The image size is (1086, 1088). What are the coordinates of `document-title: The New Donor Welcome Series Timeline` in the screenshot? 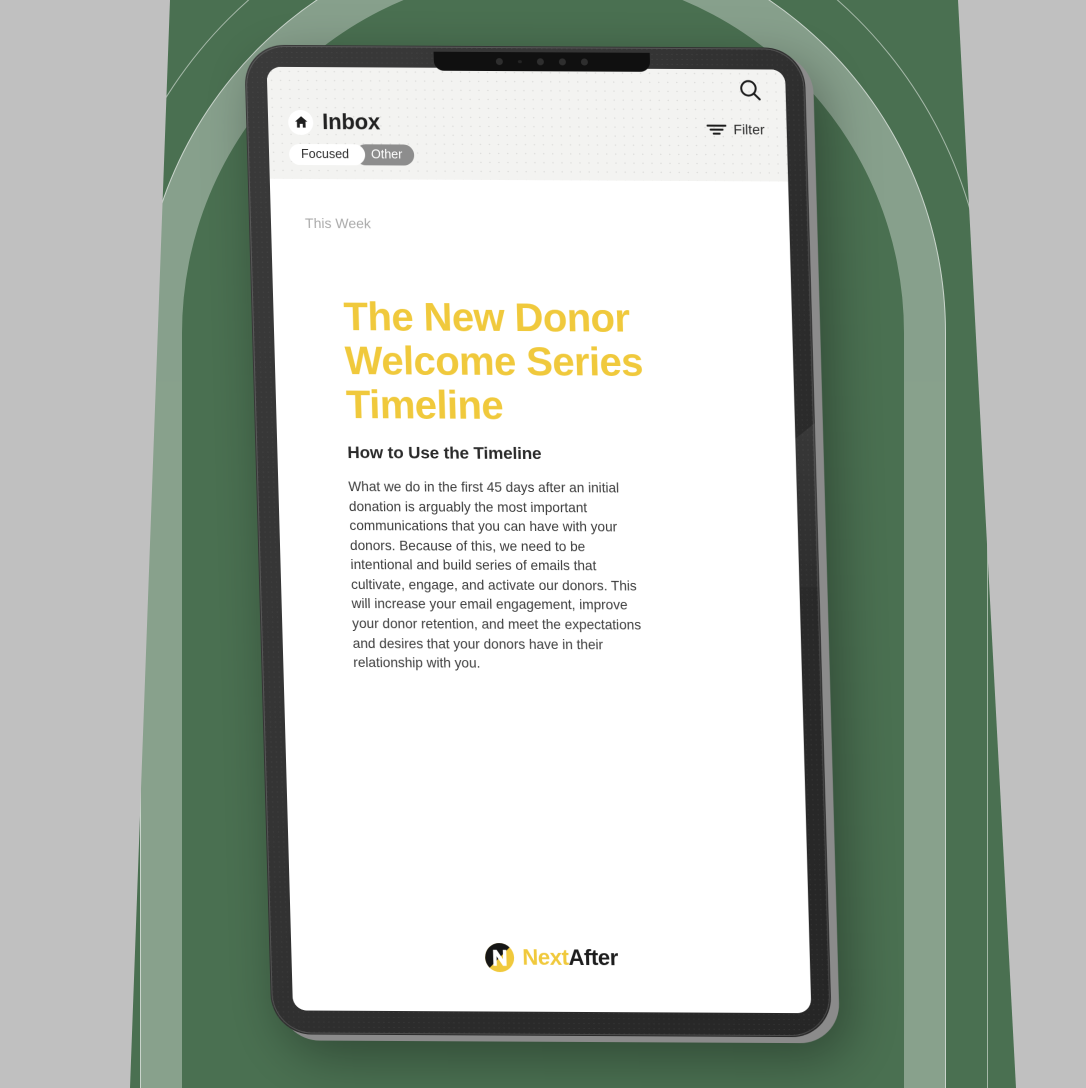 It's located at (493, 361).